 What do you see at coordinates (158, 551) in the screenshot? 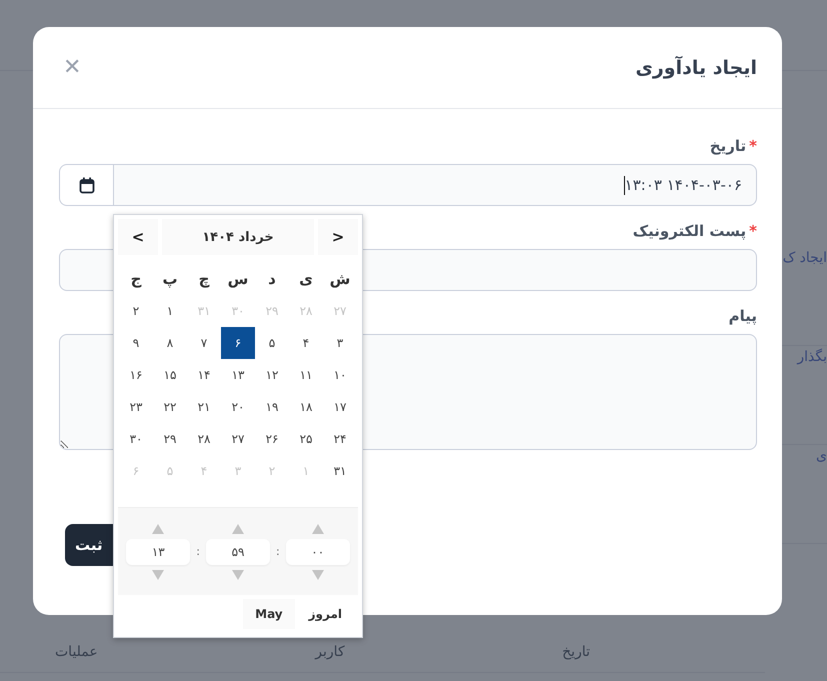
I see `time-value: ۱۳` at bounding box center [158, 551].